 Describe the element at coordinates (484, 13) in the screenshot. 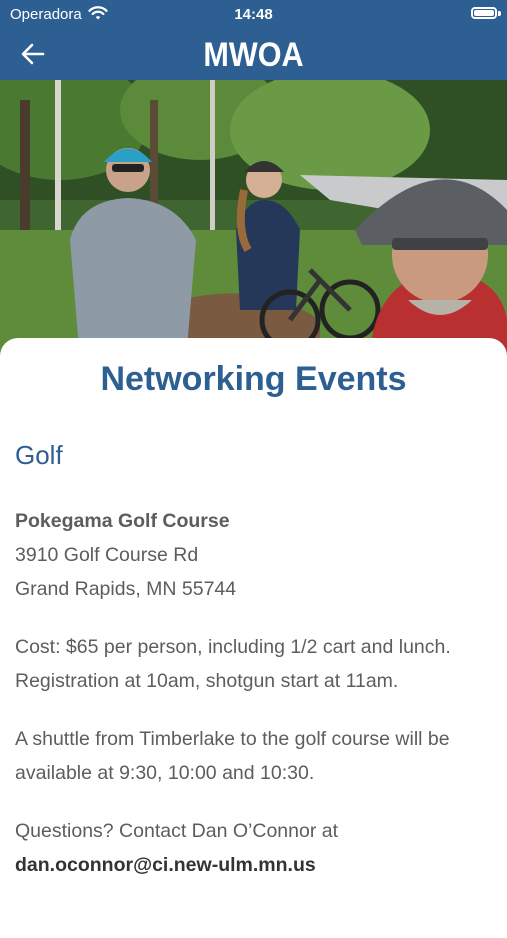

I see `battery-icon` at that location.